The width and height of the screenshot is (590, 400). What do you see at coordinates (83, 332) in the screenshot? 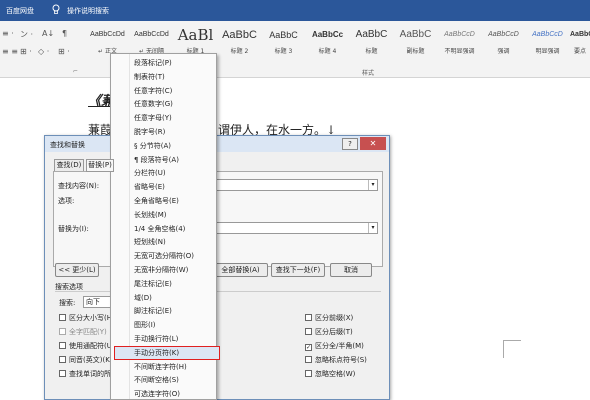
I see `checkbox-whole-word: 全字匹配(Y)` at bounding box center [83, 332].